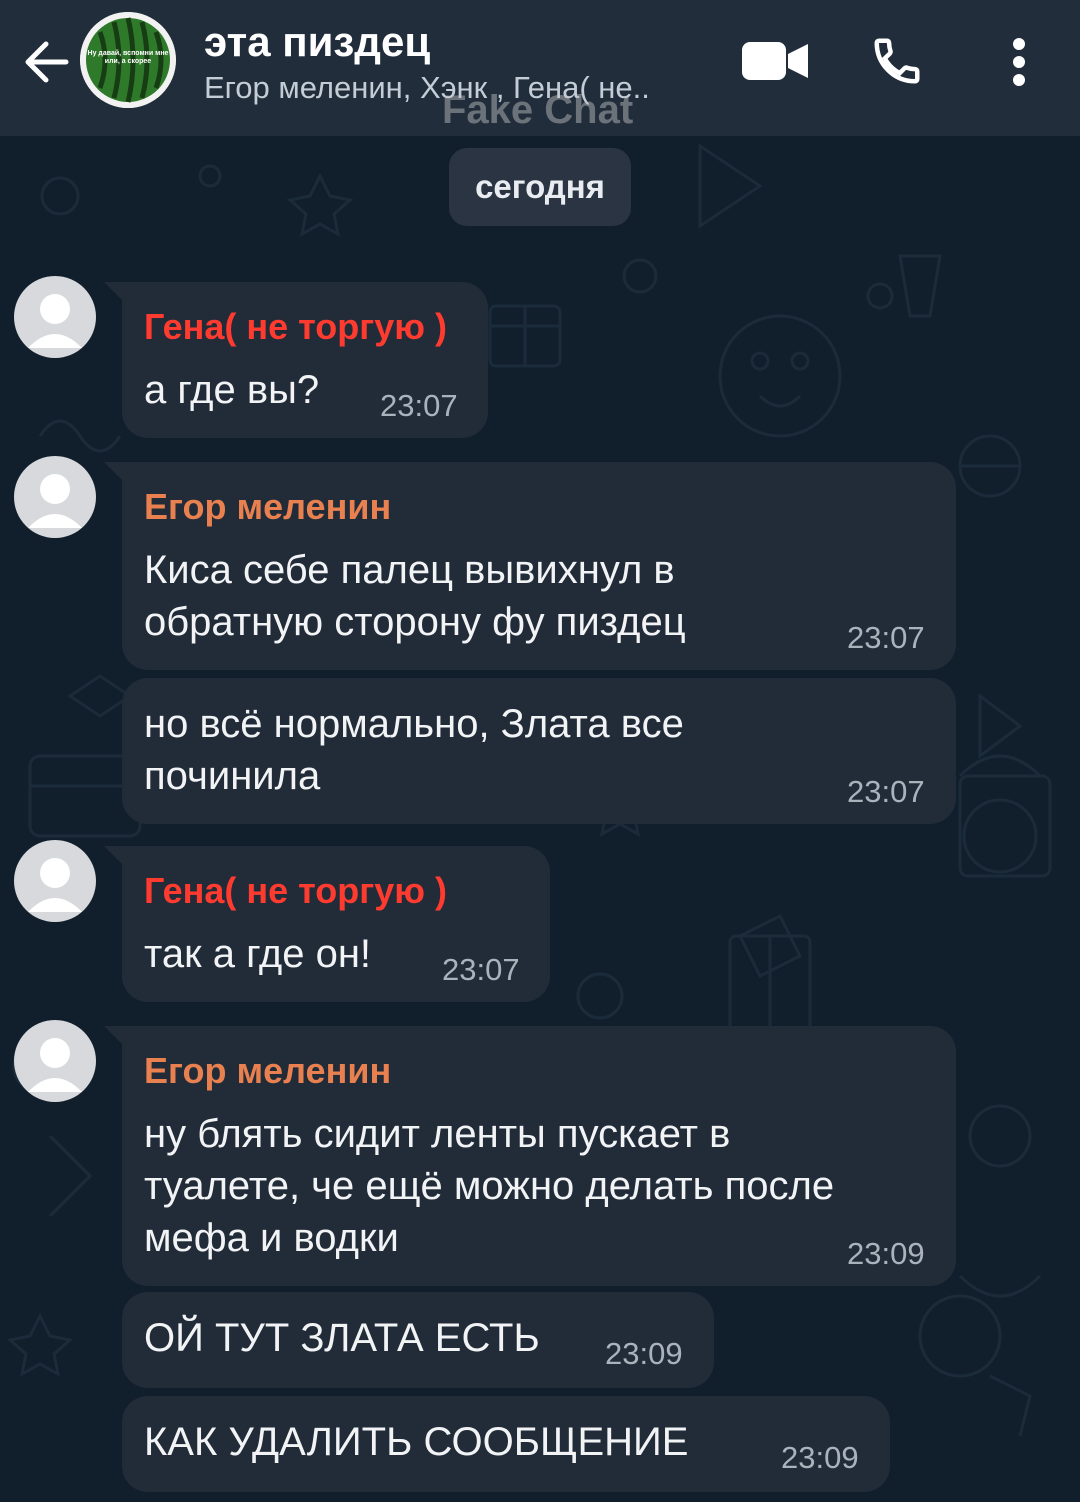 The width and height of the screenshot is (1080, 1502). What do you see at coordinates (775, 61) in the screenshot?
I see `video-camera-icon` at bounding box center [775, 61].